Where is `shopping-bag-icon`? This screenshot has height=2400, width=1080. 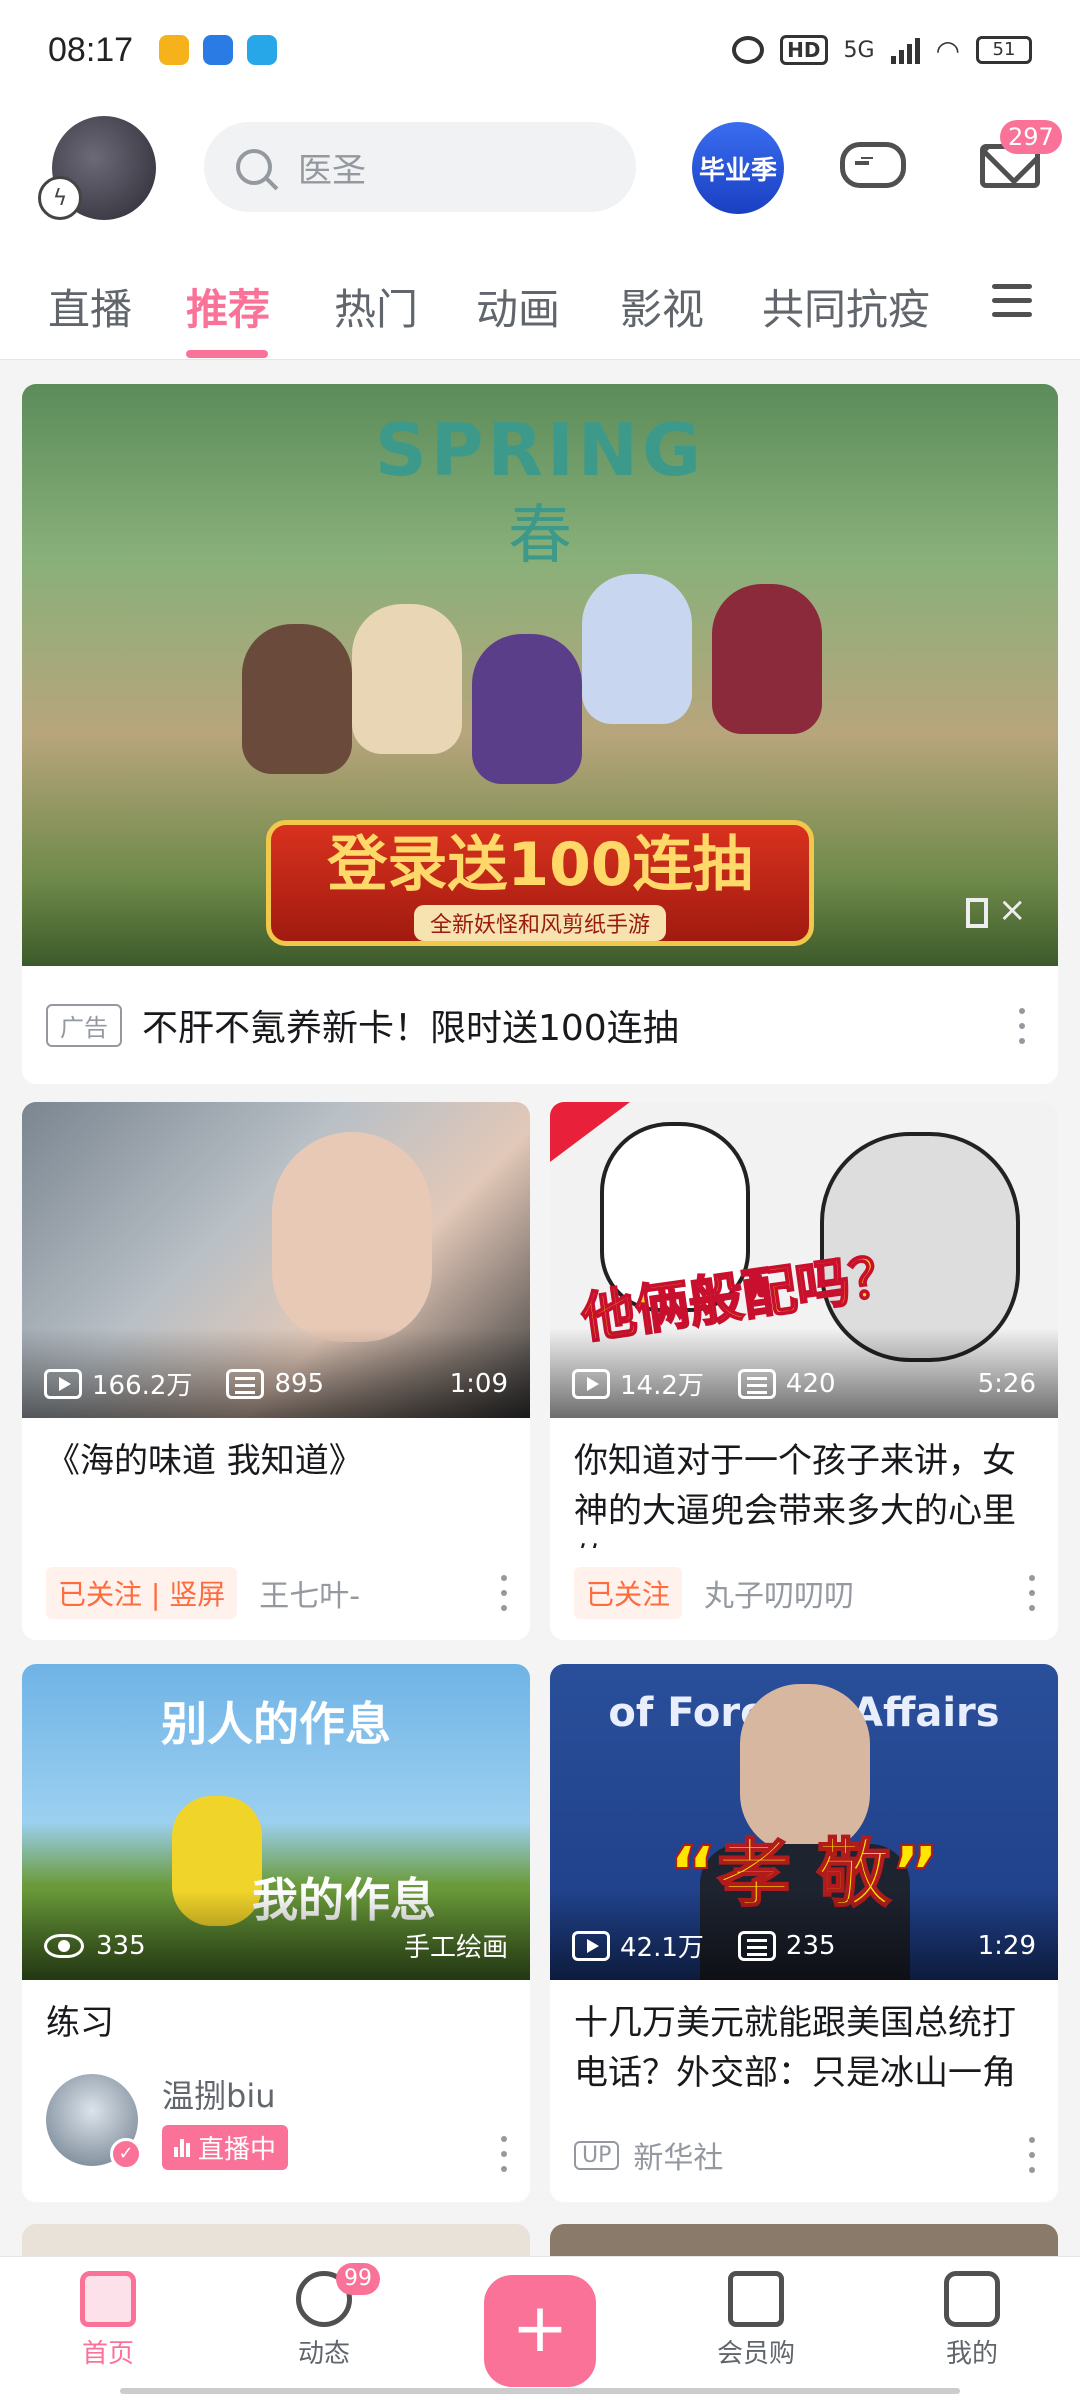
shopping-bag-icon is located at coordinates (756, 2299).